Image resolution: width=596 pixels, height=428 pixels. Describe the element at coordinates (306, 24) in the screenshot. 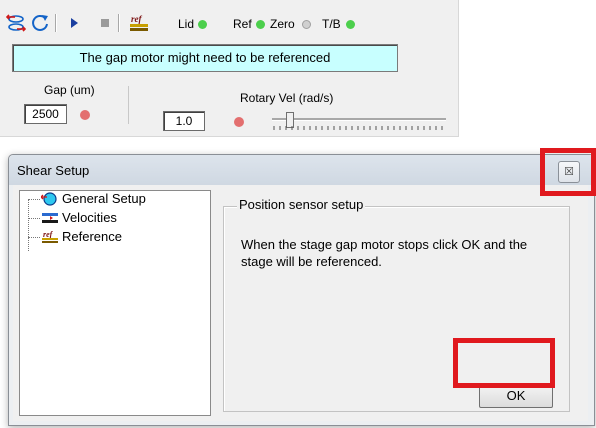

I see `zero-indicator-led` at that location.